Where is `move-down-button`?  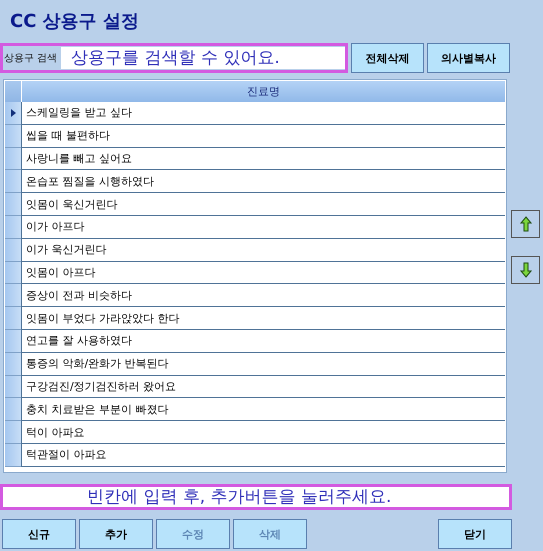 move-down-button is located at coordinates (525, 270).